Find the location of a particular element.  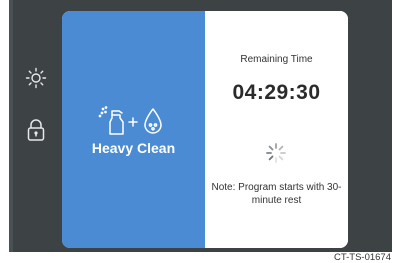

program-name: Heavy Clean is located at coordinates (133, 148).